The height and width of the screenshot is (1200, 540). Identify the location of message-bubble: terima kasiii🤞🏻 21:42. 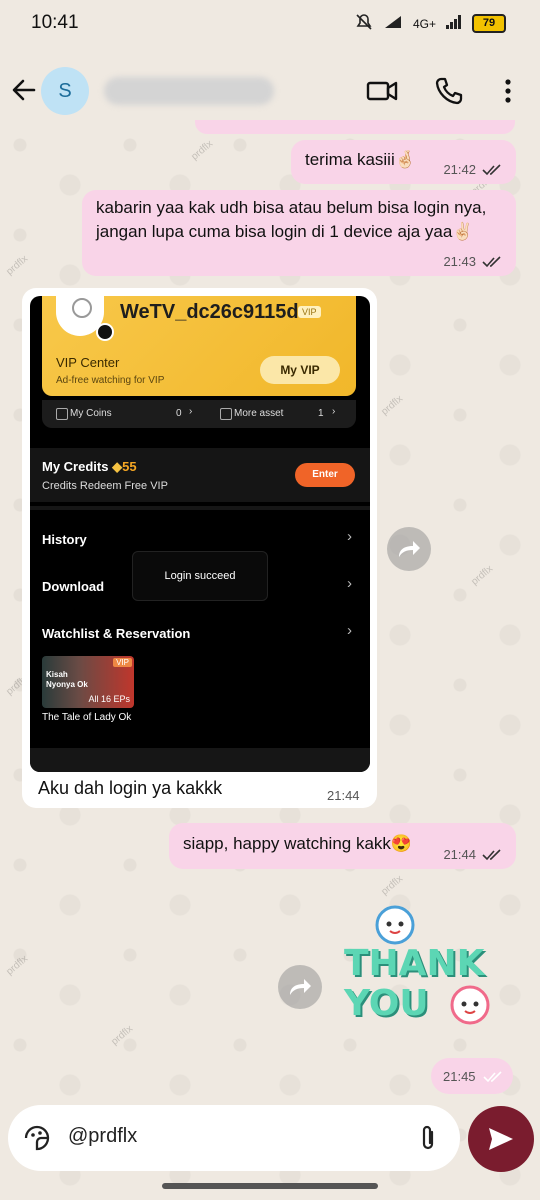
(403, 162).